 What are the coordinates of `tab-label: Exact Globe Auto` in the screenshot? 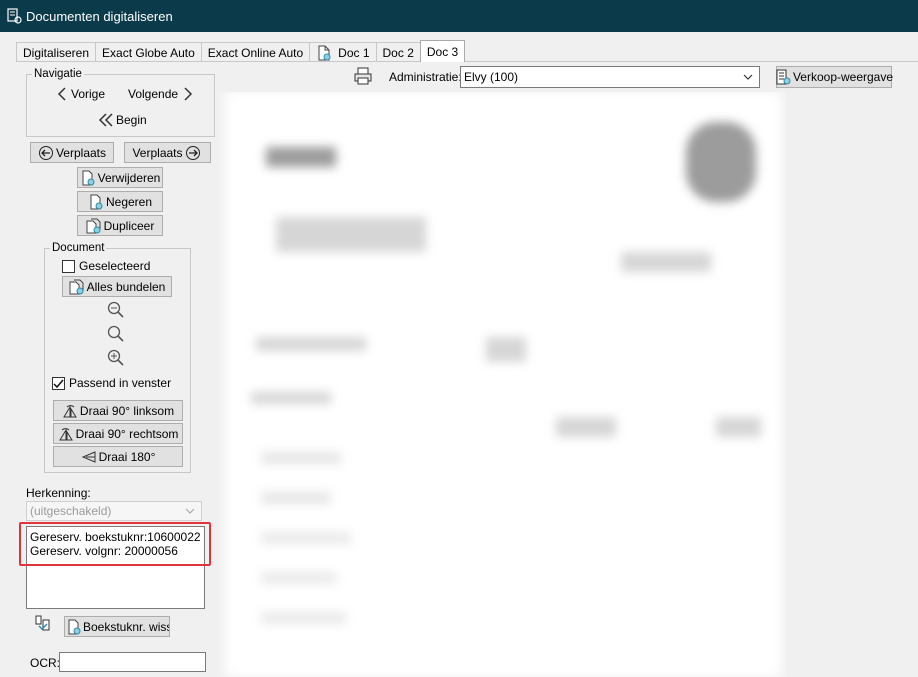 It's located at (148, 52).